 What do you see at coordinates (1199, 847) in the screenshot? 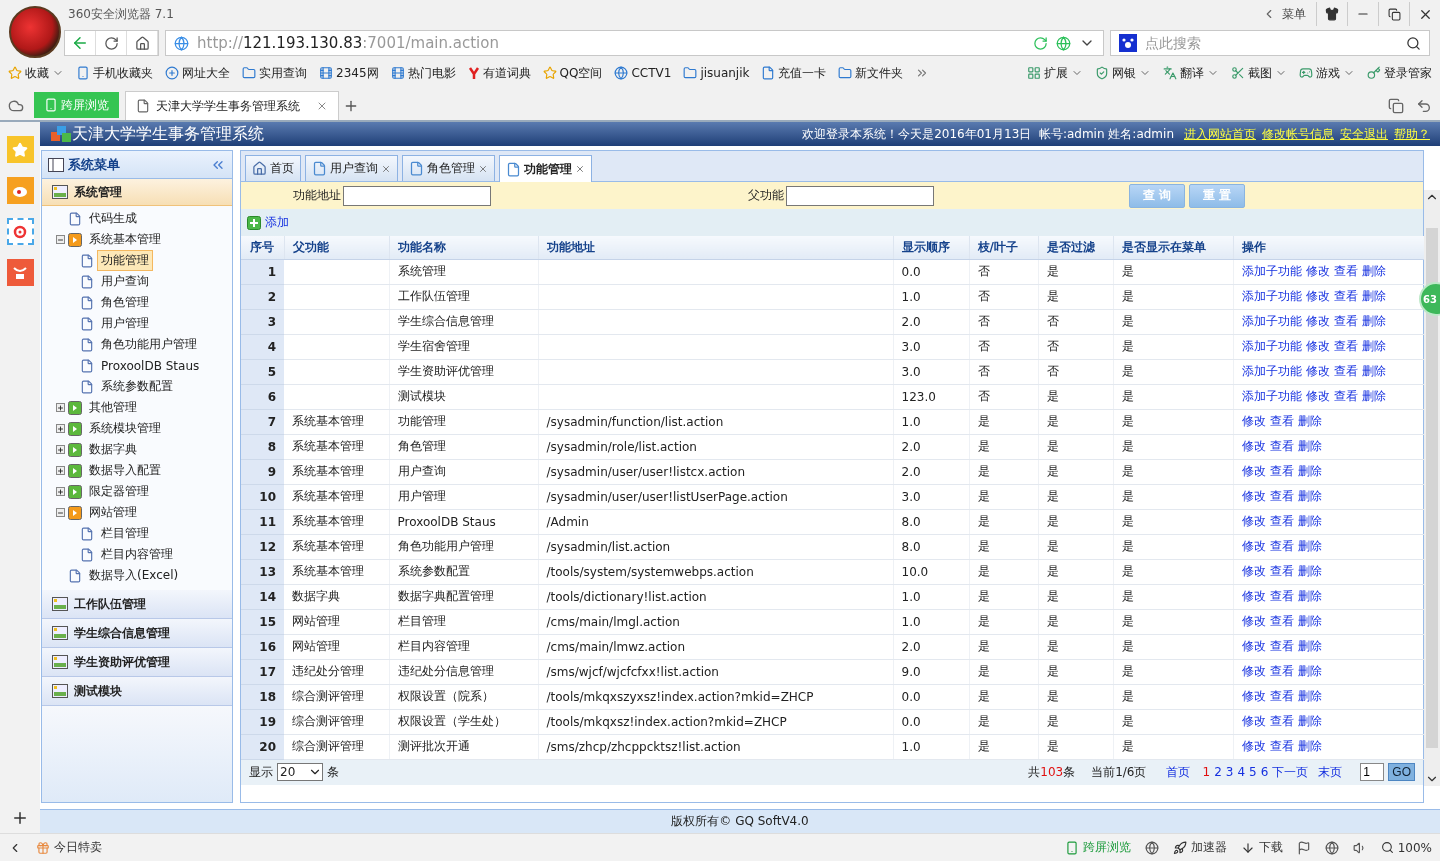
I see `status-item: 加速器` at bounding box center [1199, 847].